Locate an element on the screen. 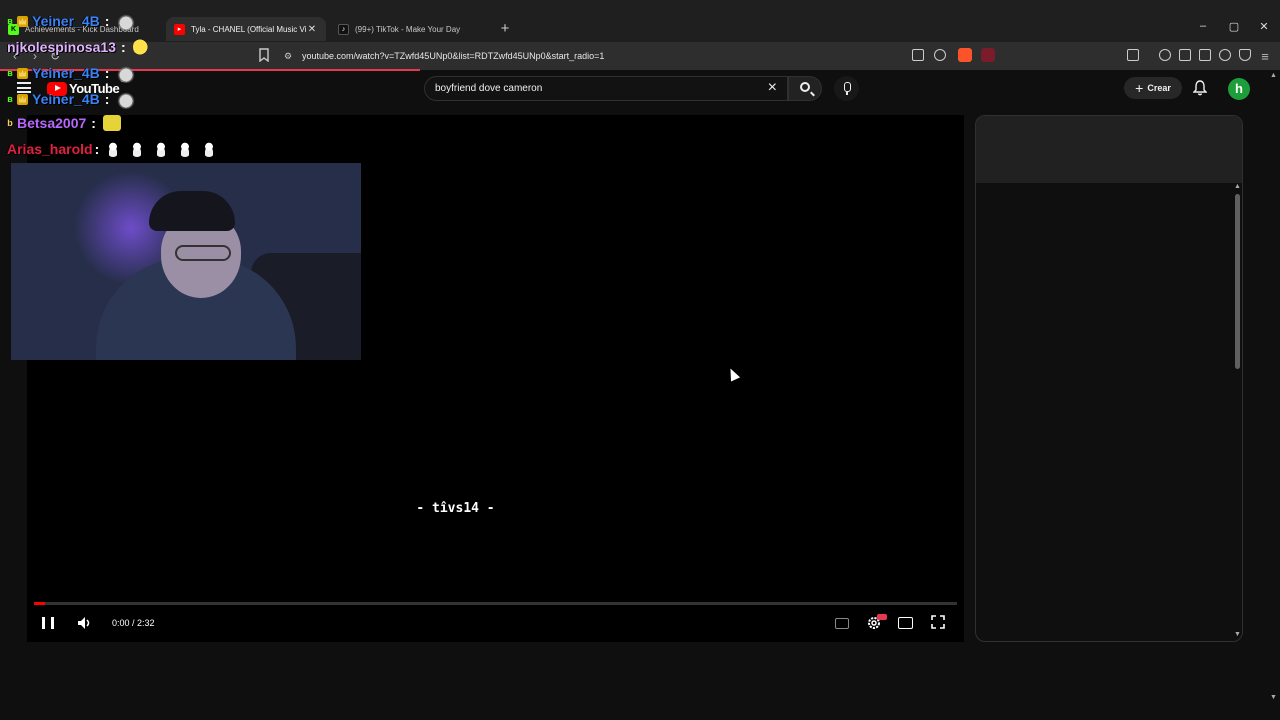 The width and height of the screenshot is (1280, 720). cam-person-hat is located at coordinates (192, 211).